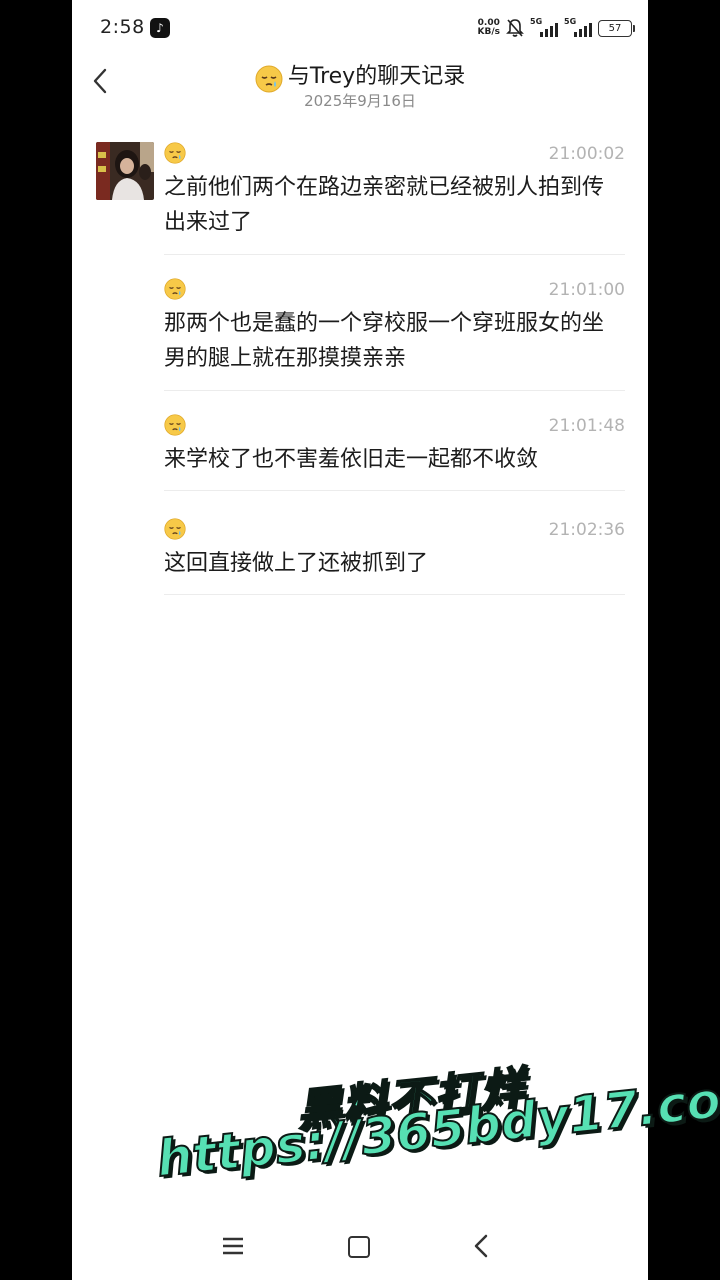  I want to click on status-icons: 0.00 KB/s 5G 5G 57, so click(556, 28).